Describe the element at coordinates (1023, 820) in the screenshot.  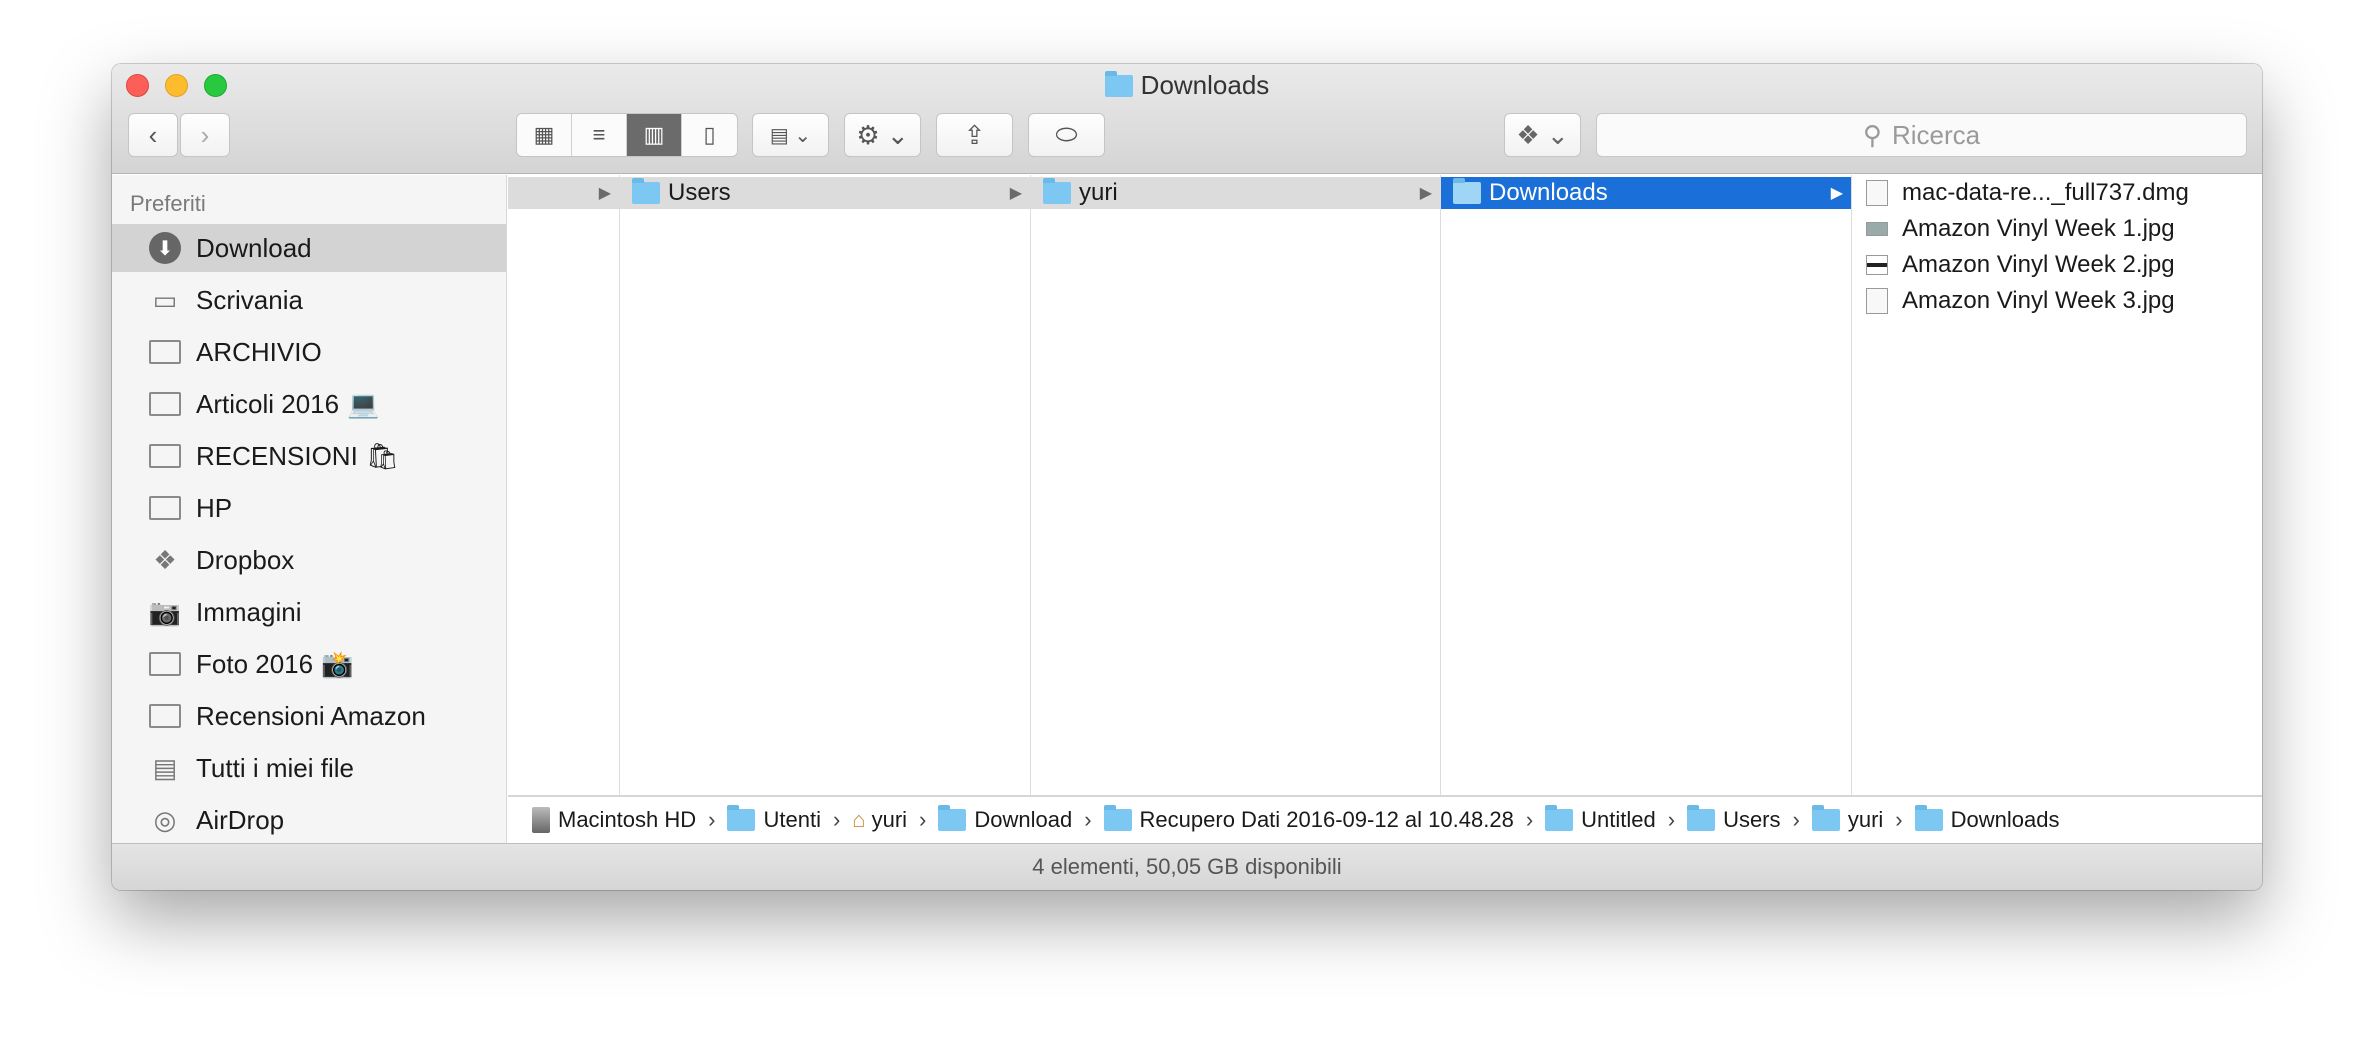
I see `path-item: Download` at that location.